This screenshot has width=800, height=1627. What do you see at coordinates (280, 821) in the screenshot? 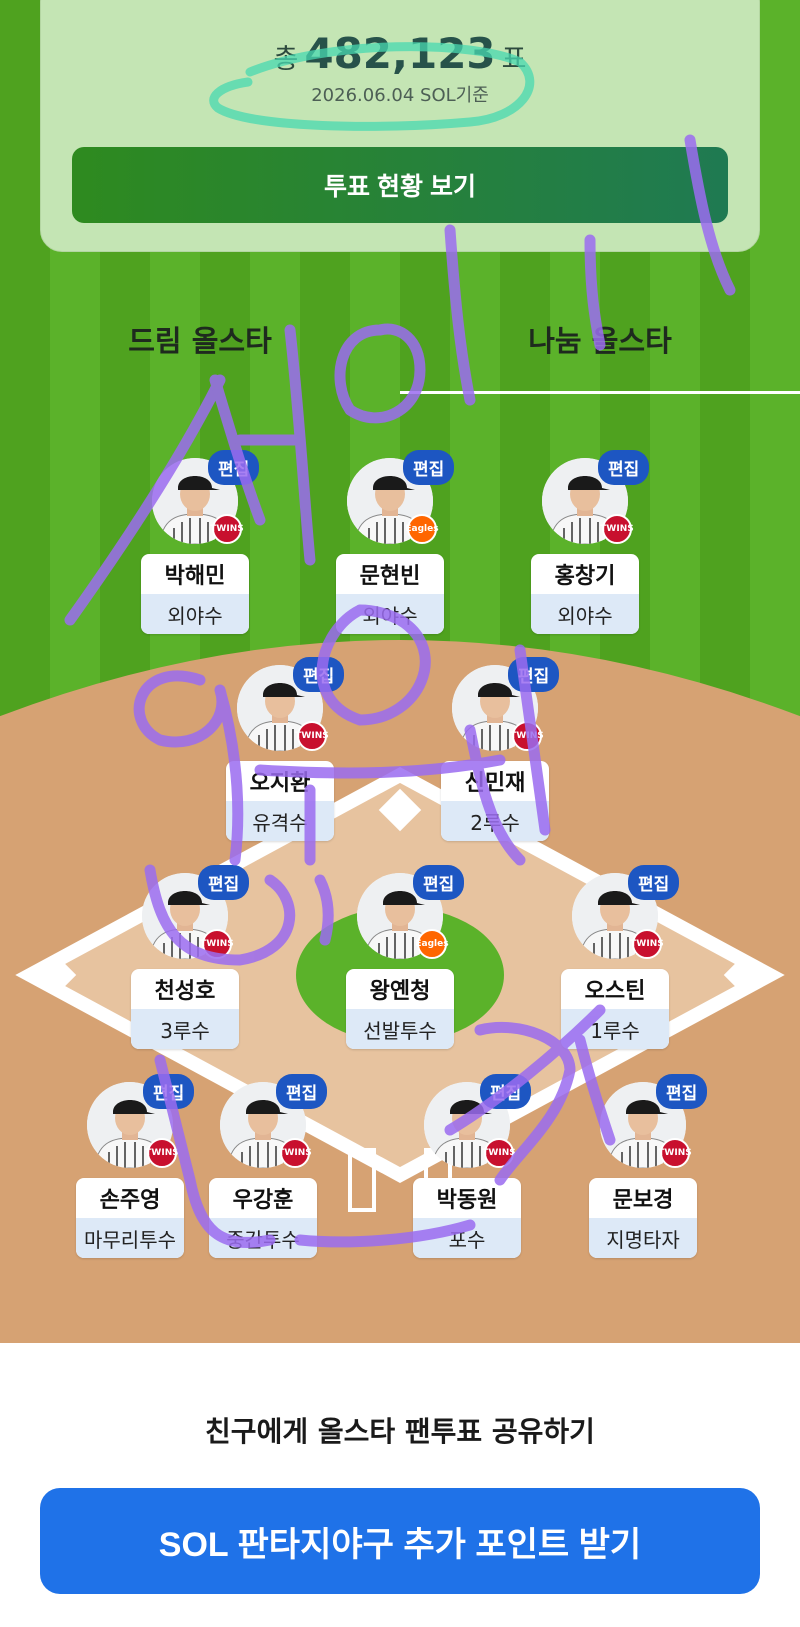
I see `player-position: 유격수` at bounding box center [280, 821].